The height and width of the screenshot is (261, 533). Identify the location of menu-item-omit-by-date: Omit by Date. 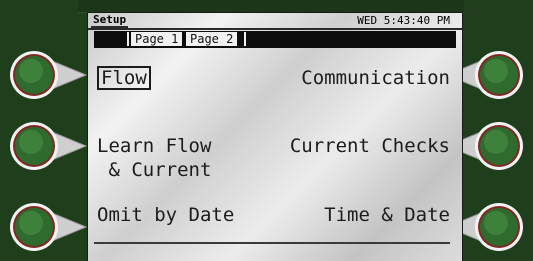
(165, 215).